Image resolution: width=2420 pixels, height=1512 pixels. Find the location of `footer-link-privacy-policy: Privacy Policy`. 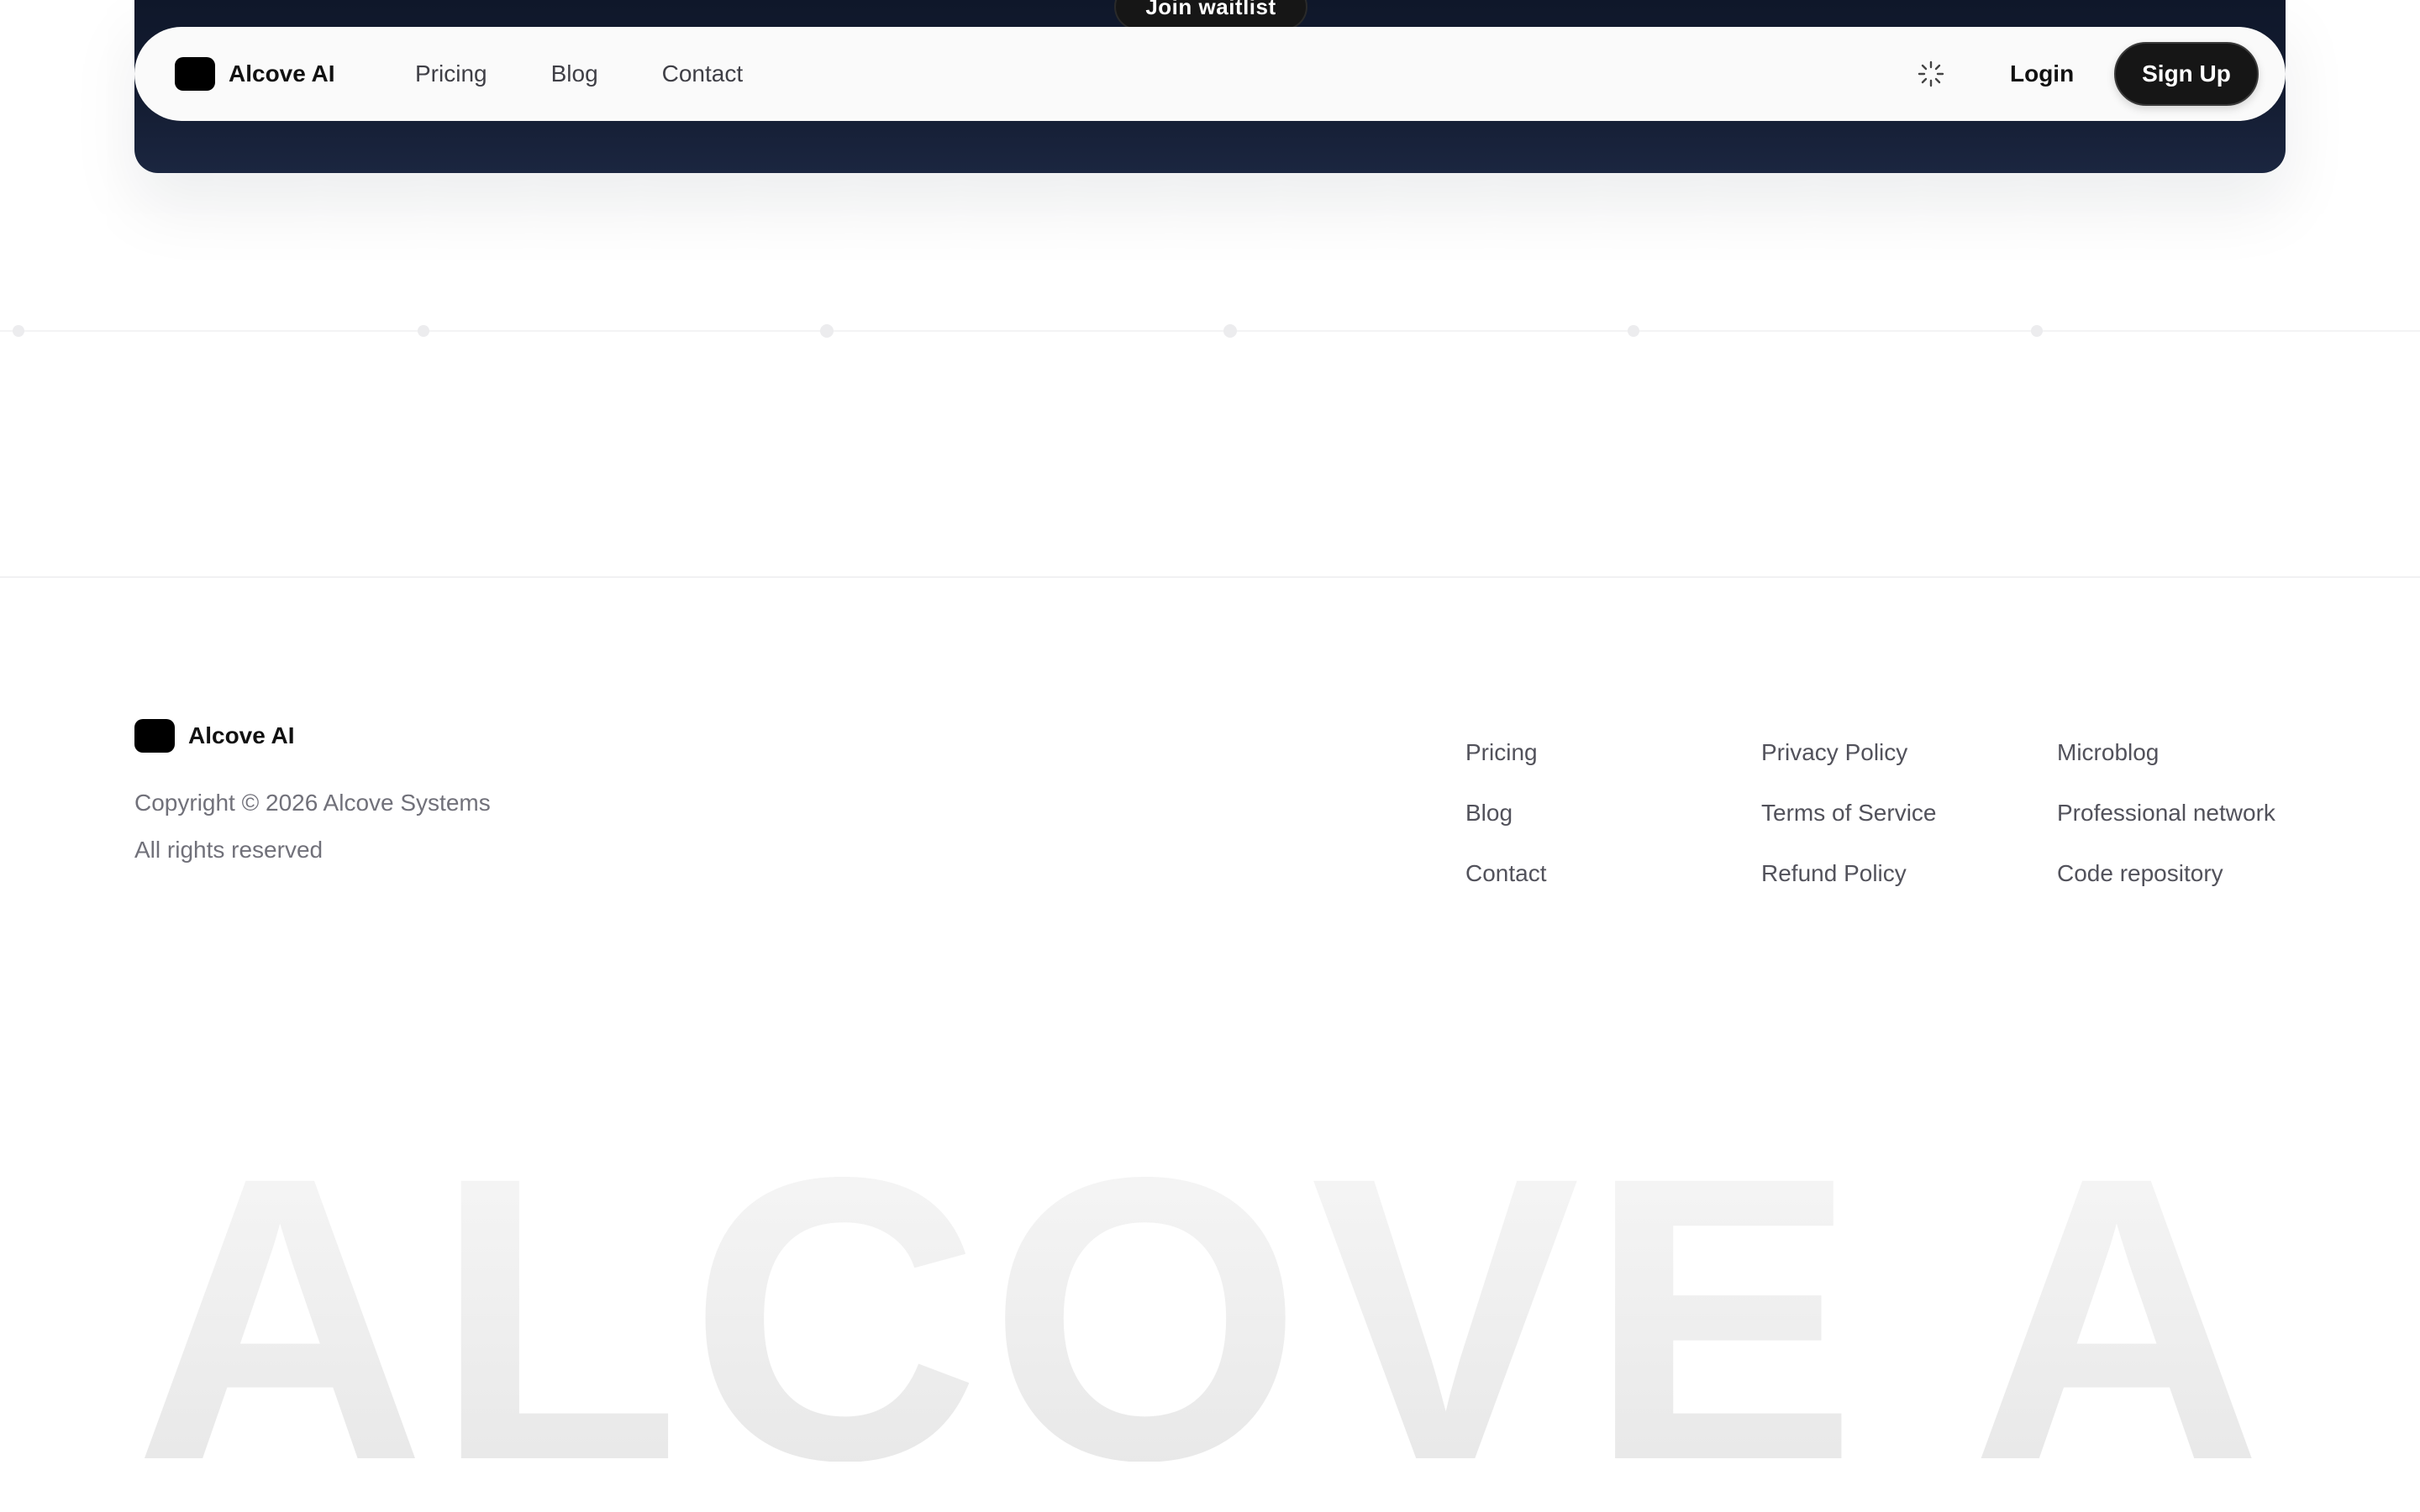

footer-link-privacy-policy: Privacy Policy is located at coordinates (1849, 752).